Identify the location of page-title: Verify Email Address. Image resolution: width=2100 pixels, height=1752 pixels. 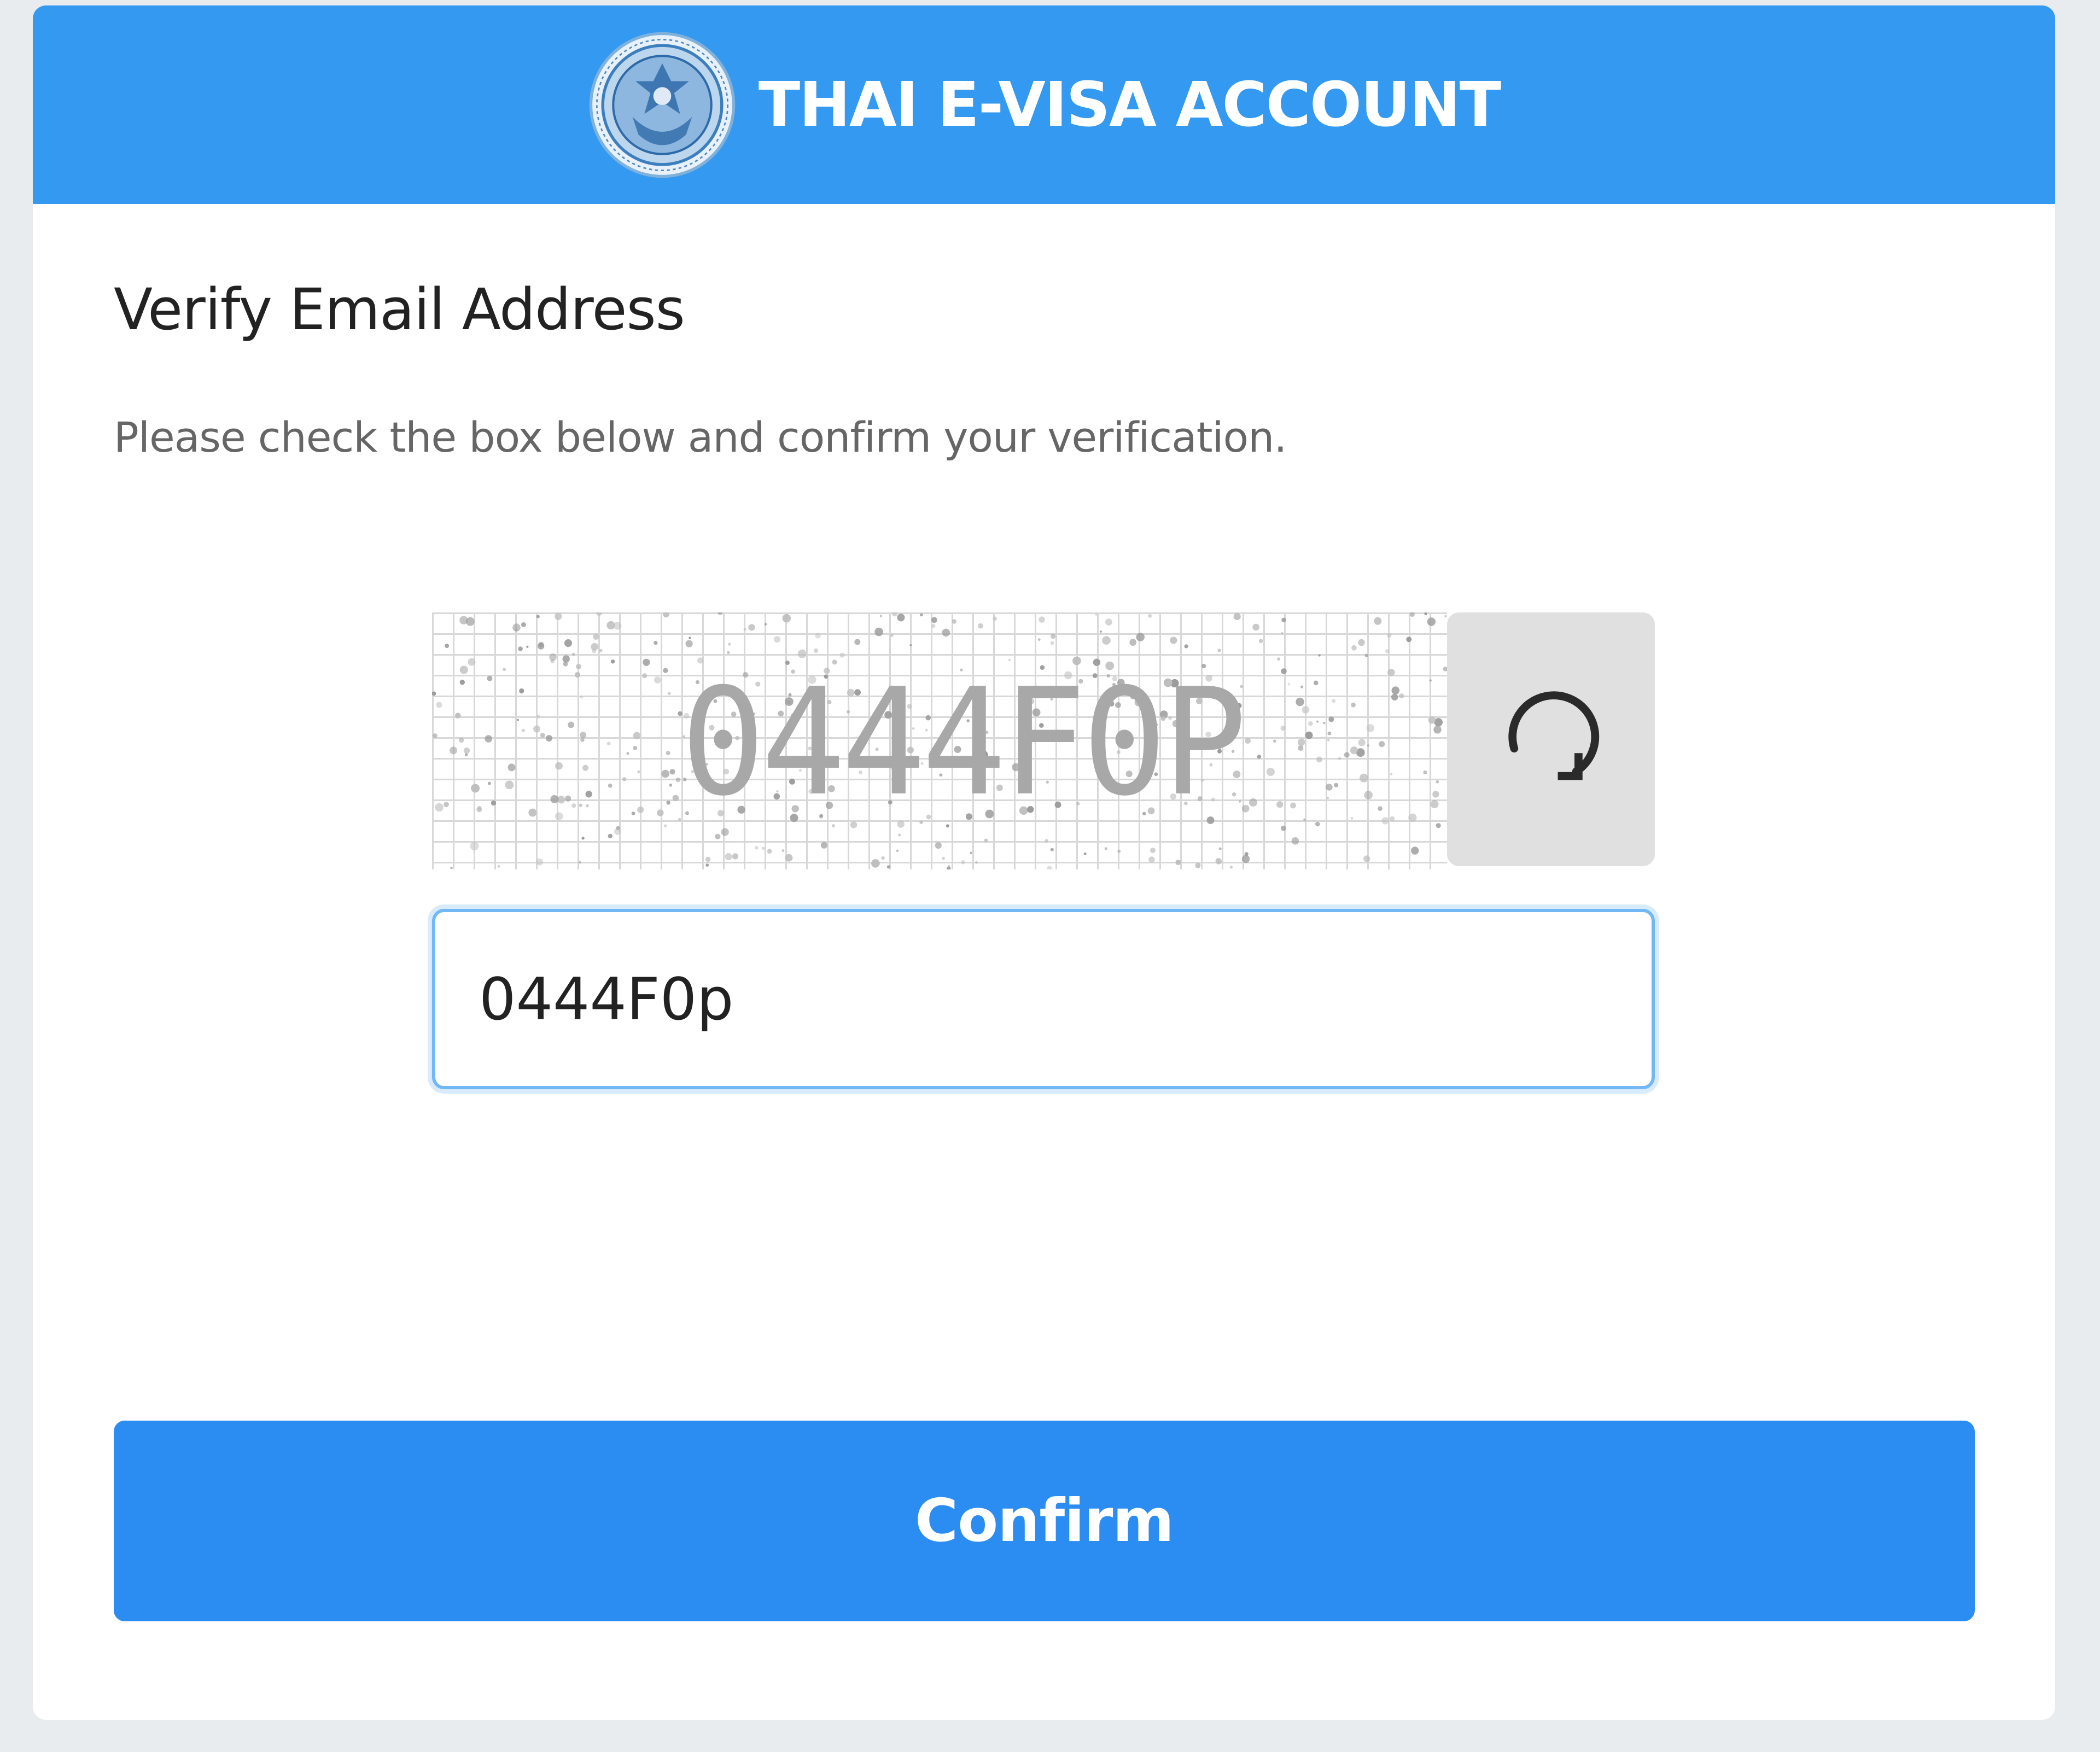
(399, 309).